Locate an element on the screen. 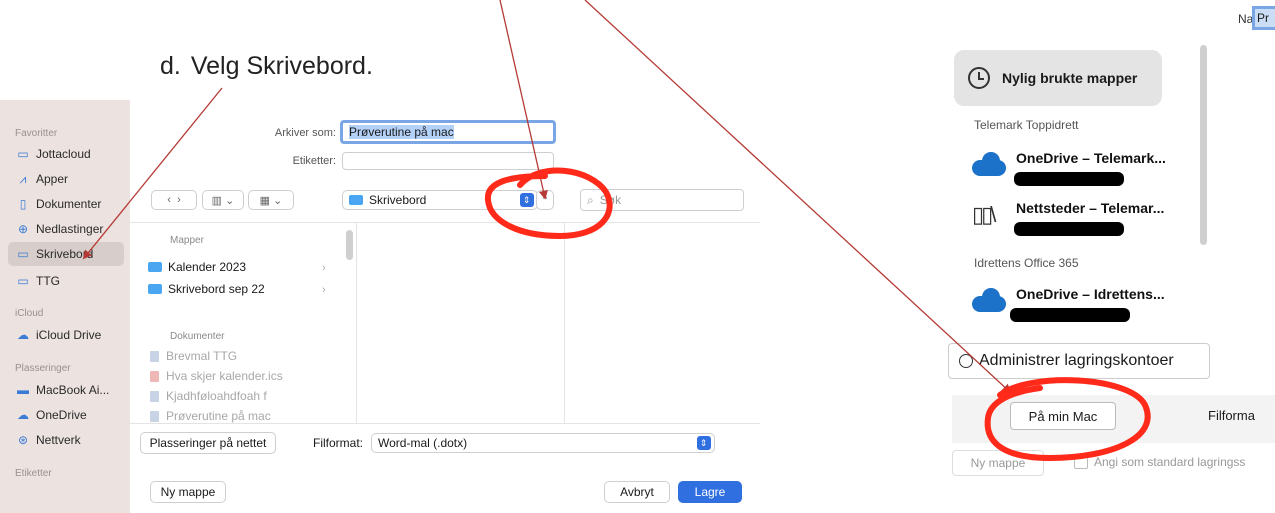 This screenshot has width=1275, height=513. arrow-to-skrivebord is located at coordinates (152, 173).